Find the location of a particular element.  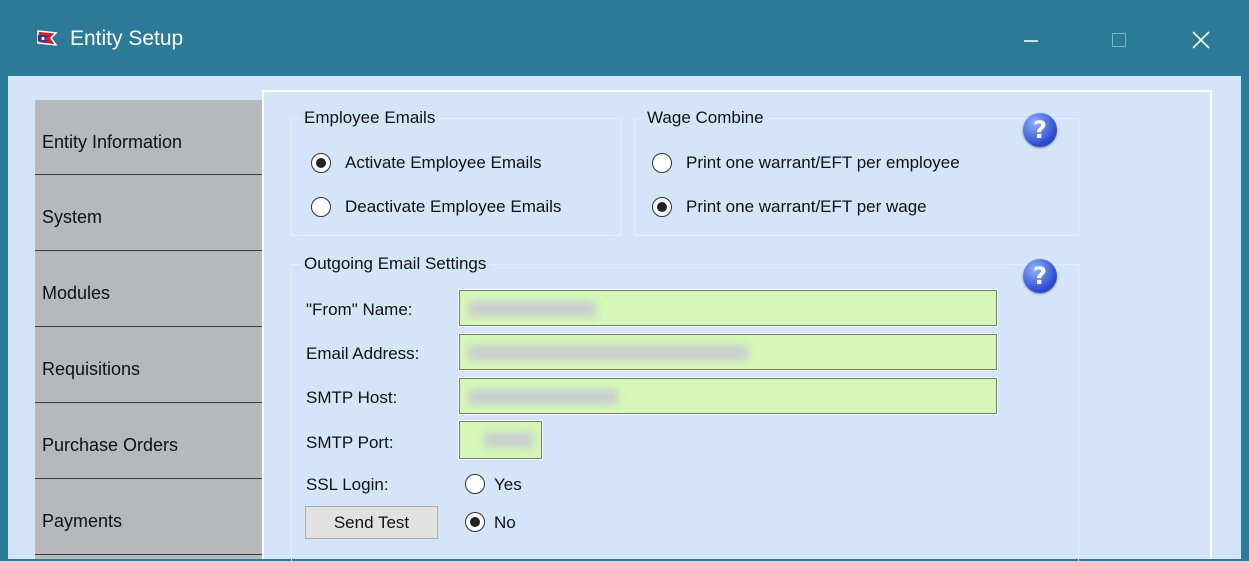

radio-label: Print one warrant/EFT per wage is located at coordinates (806, 206).